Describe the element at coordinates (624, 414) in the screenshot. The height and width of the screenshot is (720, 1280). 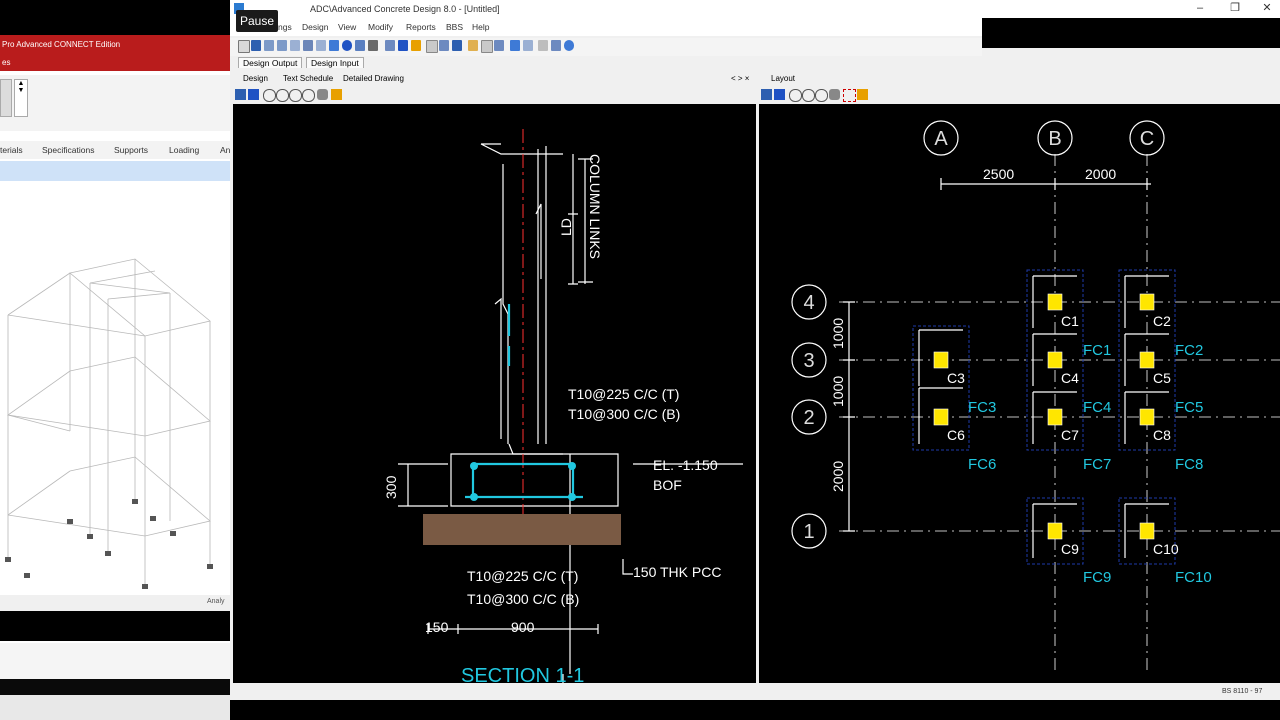
I see `rebar-top-label-2: T10@300 C/C (B)` at that location.